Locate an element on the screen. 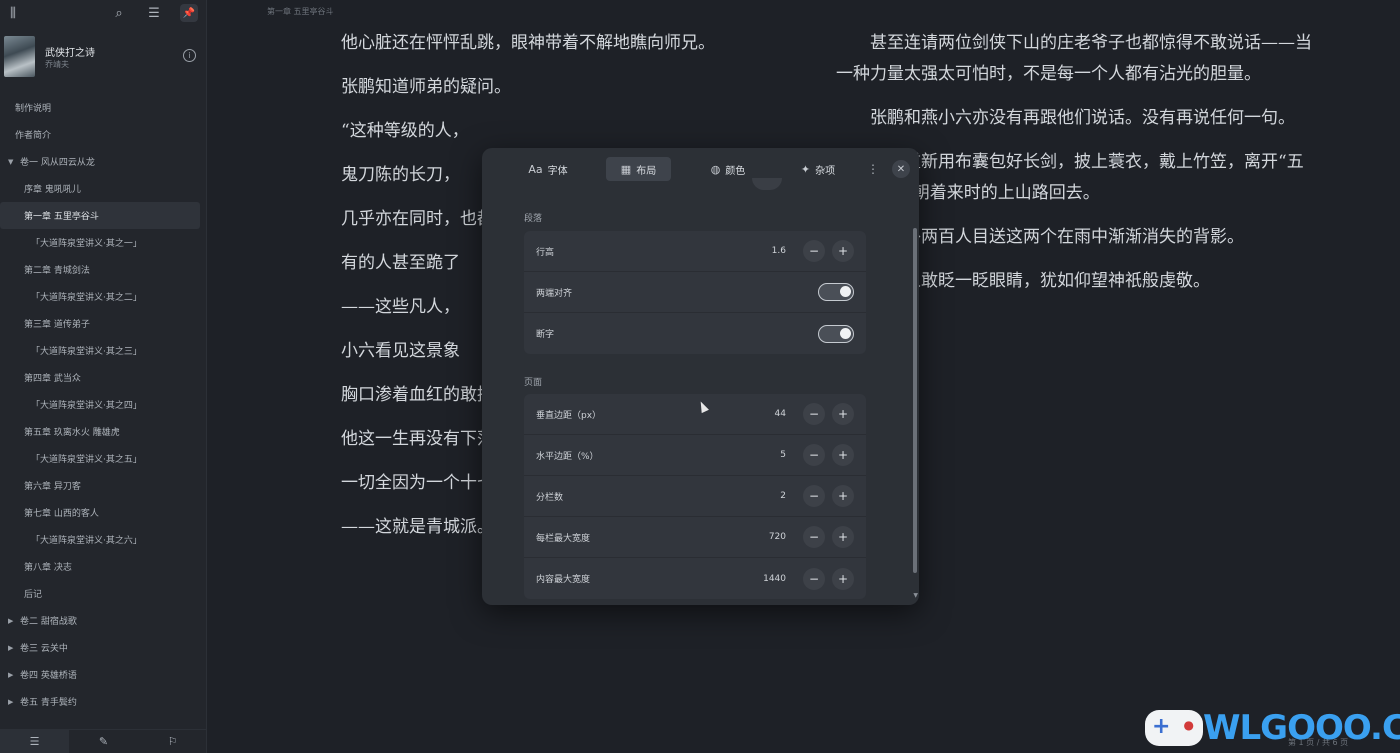  toc-item: 「大道阵泉堂讲义·其之五」 is located at coordinates (103, 458).